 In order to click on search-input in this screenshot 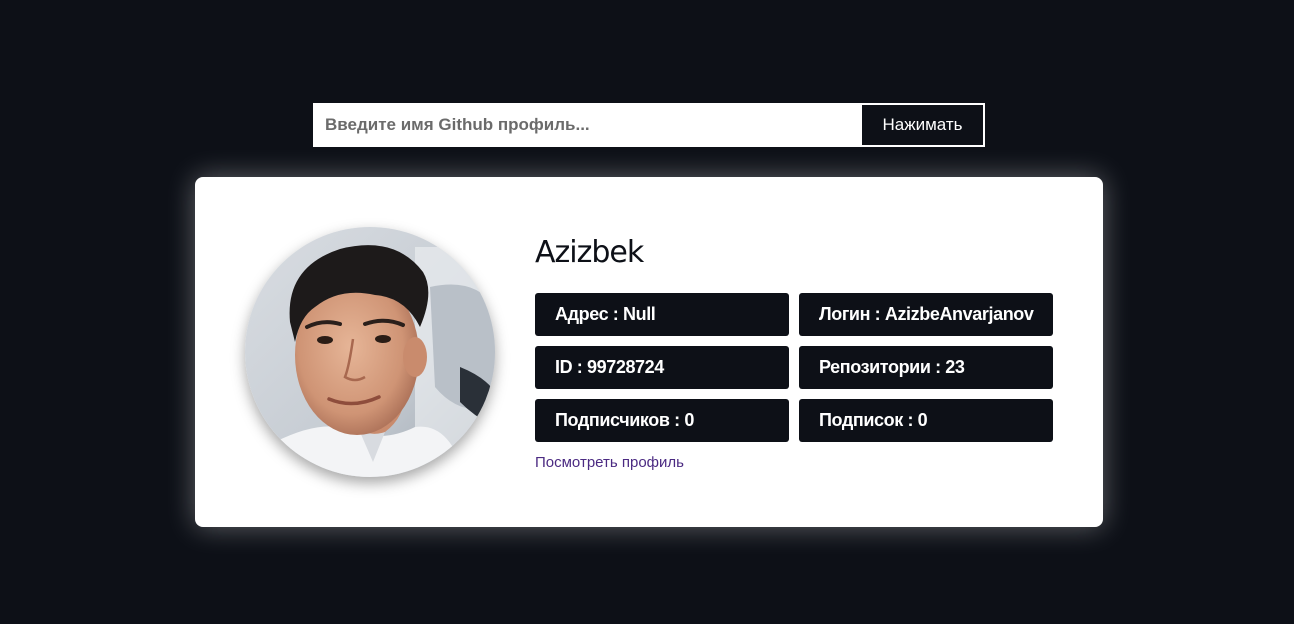, I will do `click(586, 125)`.